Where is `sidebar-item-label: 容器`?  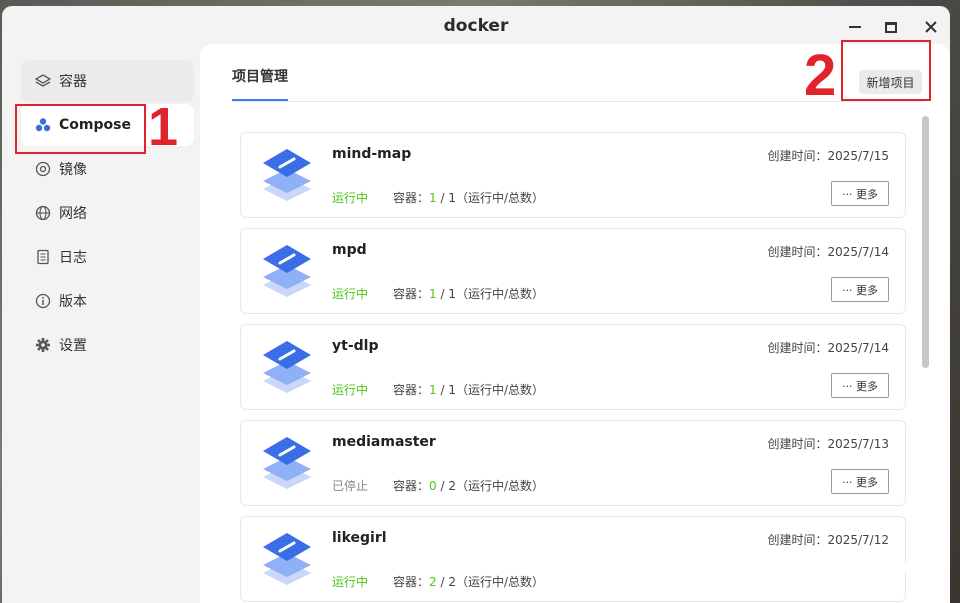
sidebar-item-label: 容器 is located at coordinates (73, 82).